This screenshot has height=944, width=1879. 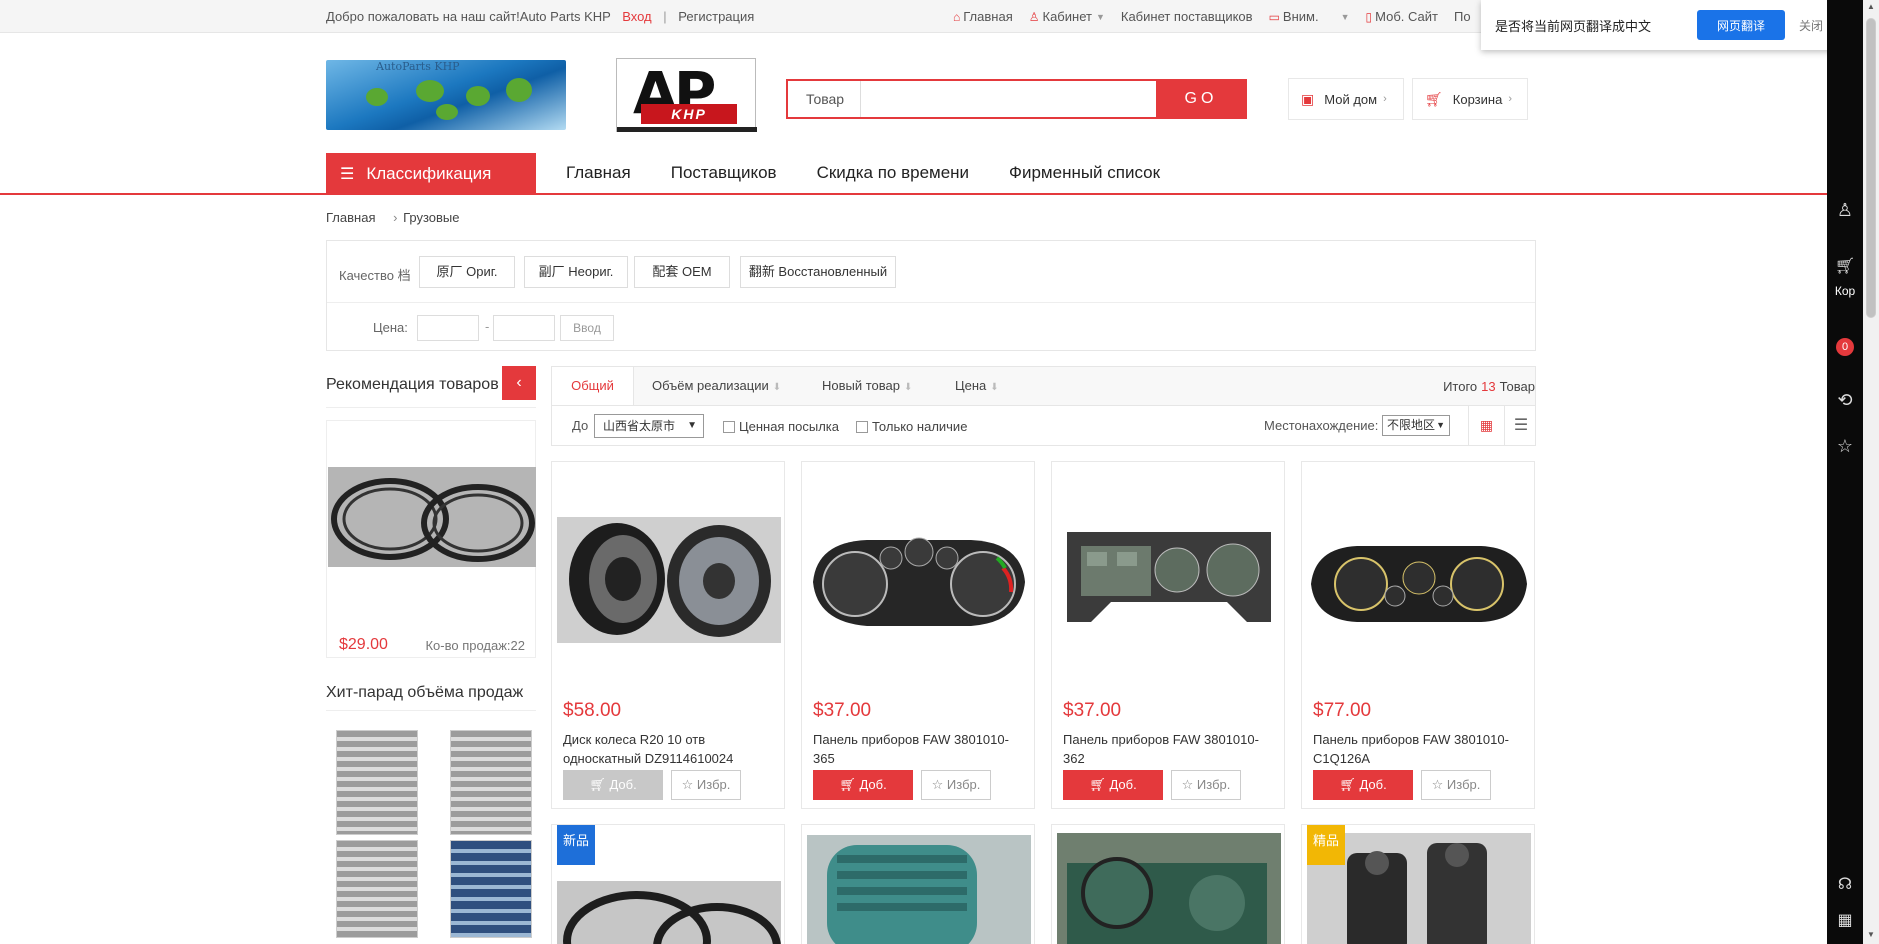 I want to click on cart-button: 🛒︎ Корзина ›, so click(x=1470, y=99).